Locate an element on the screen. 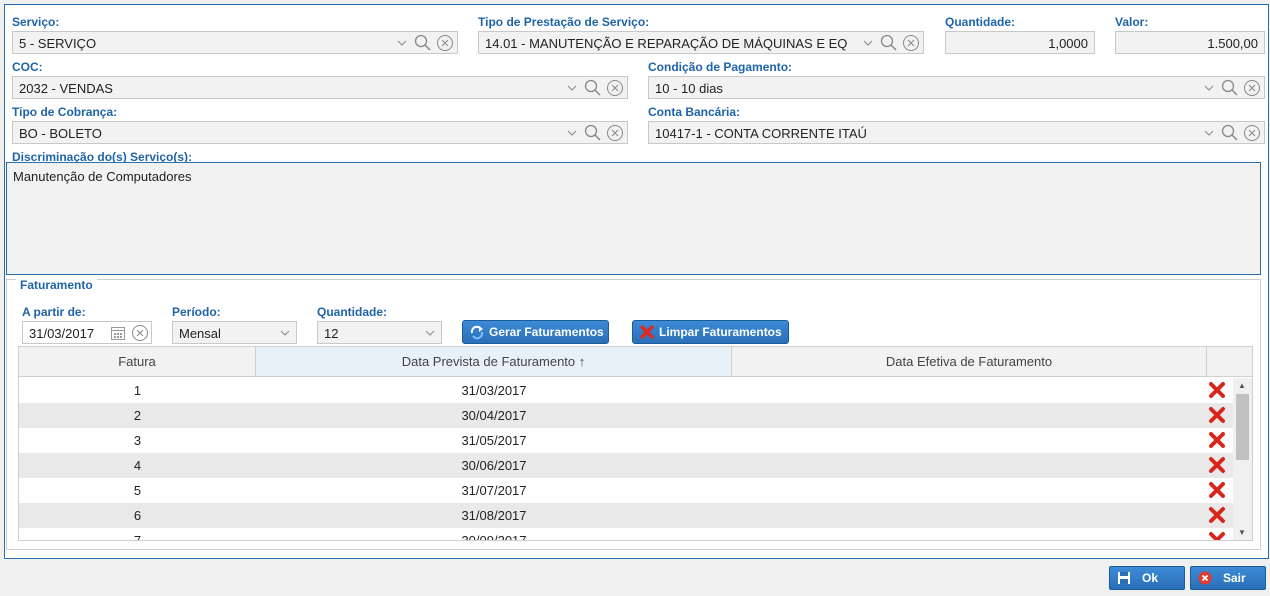 This screenshot has height=596, width=1270. sair-button: Sair is located at coordinates (1228, 578).